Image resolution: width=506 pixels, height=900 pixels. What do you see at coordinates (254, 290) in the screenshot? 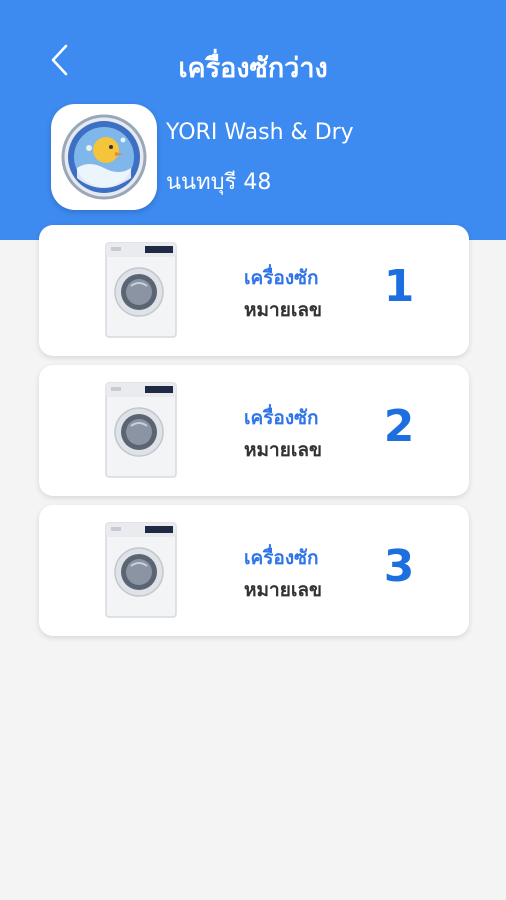
I see `machine-card-1: เครื่องซัก หมายเลข 1` at bounding box center [254, 290].